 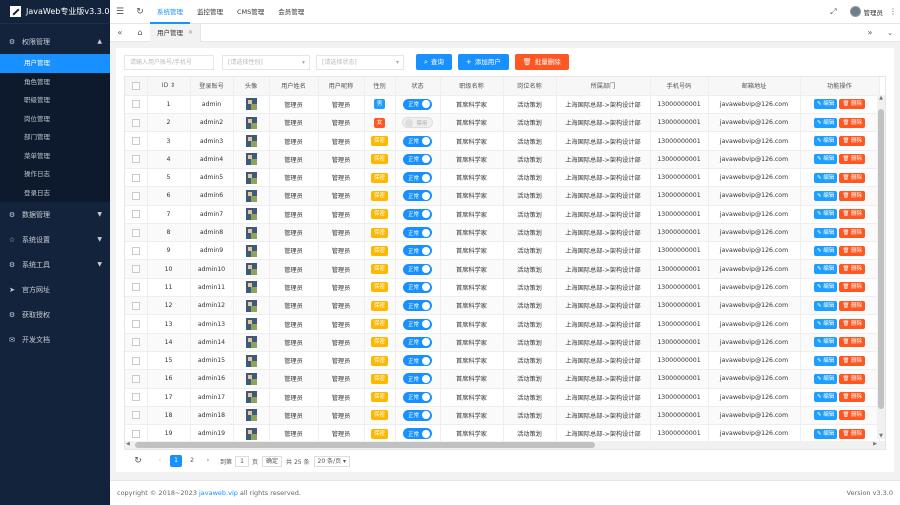 I want to click on sidebar-group-4: ➤ 官方网址, so click(x=55, y=289).